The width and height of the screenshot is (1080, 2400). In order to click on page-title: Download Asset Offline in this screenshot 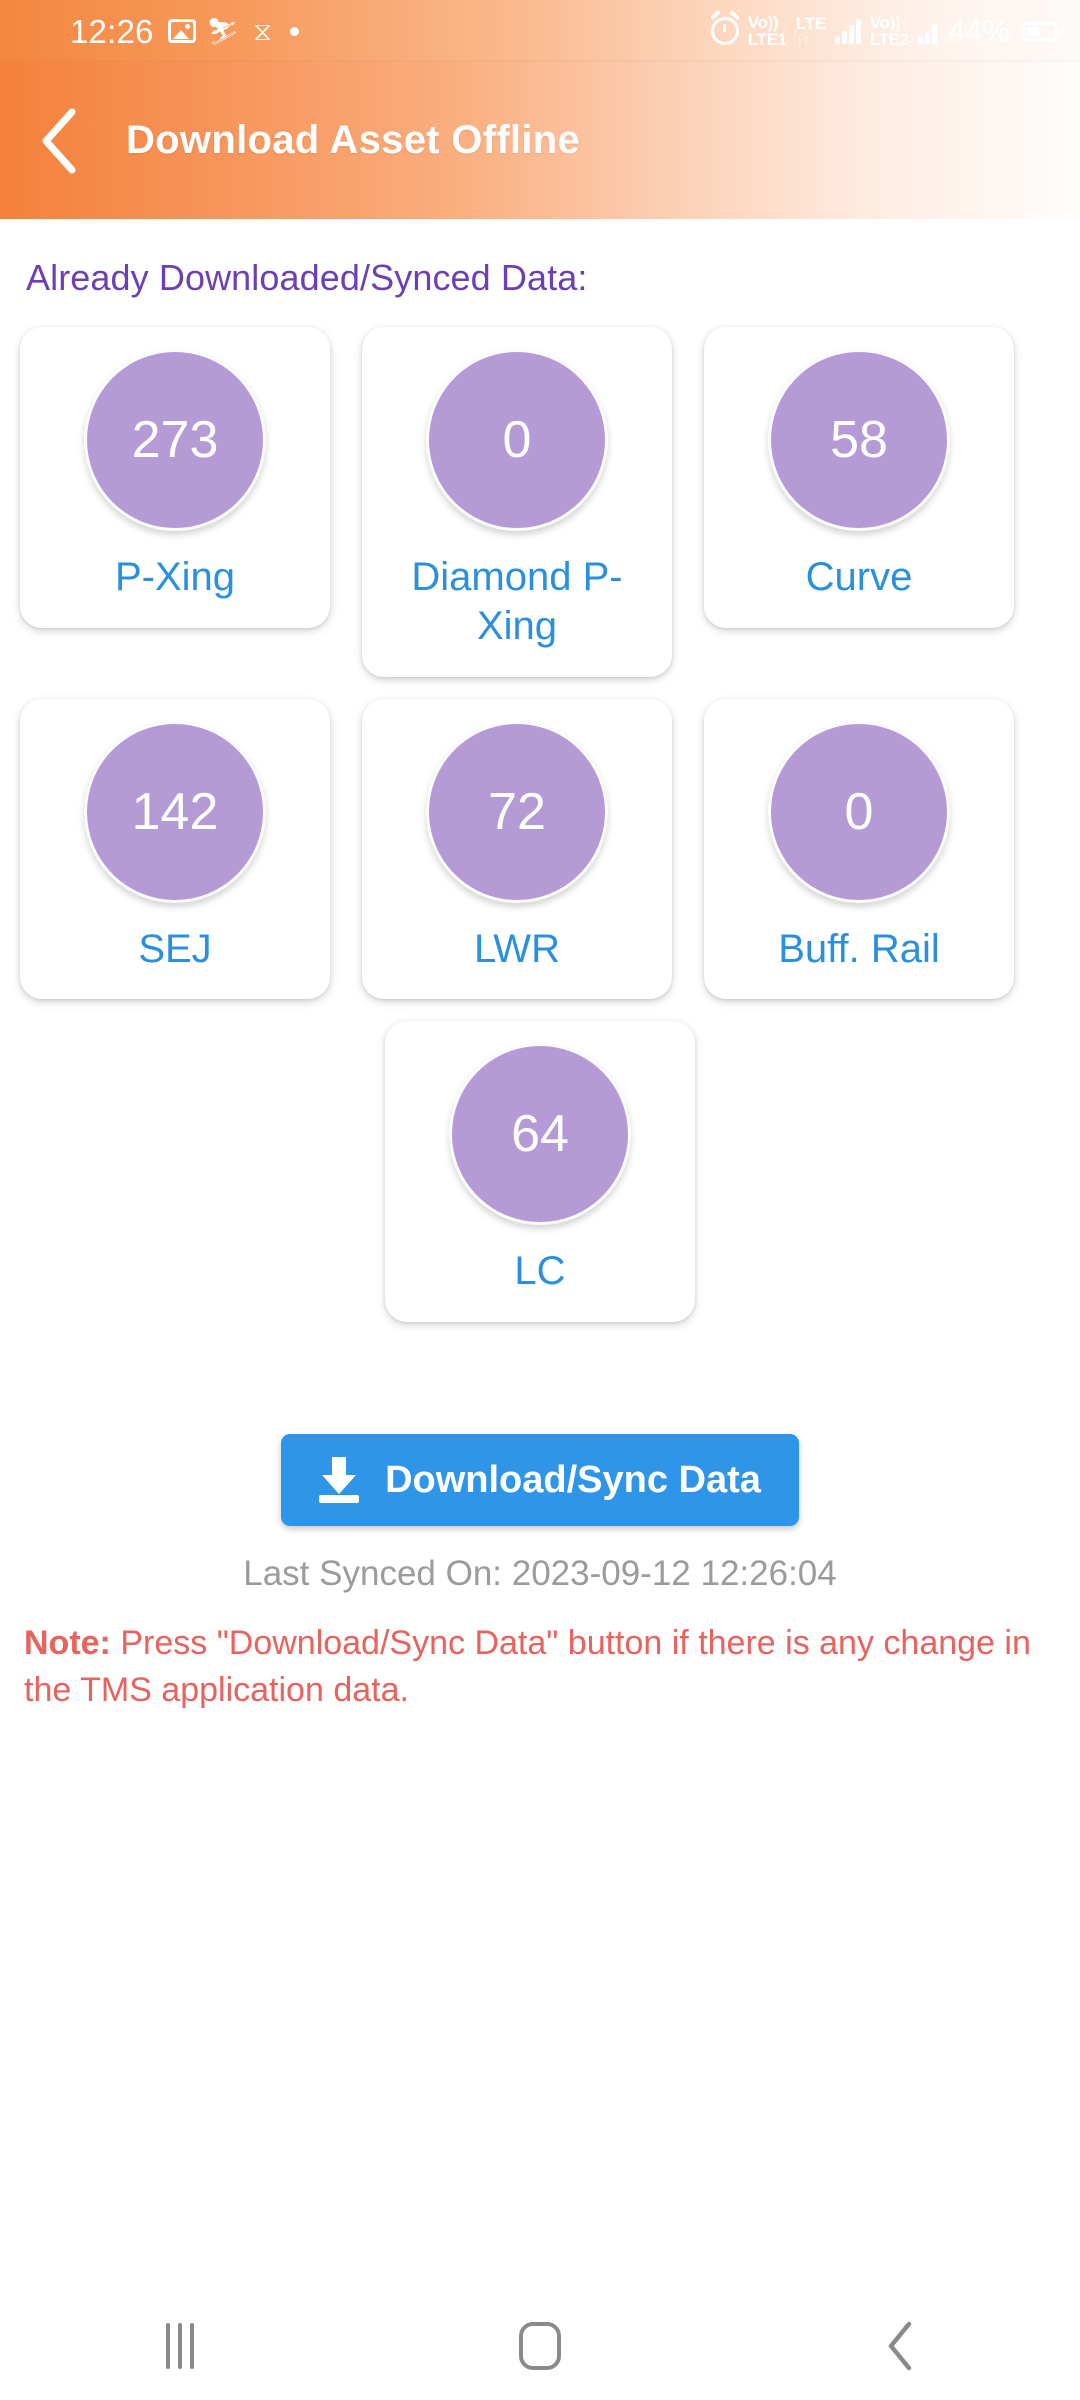, I will do `click(353, 140)`.